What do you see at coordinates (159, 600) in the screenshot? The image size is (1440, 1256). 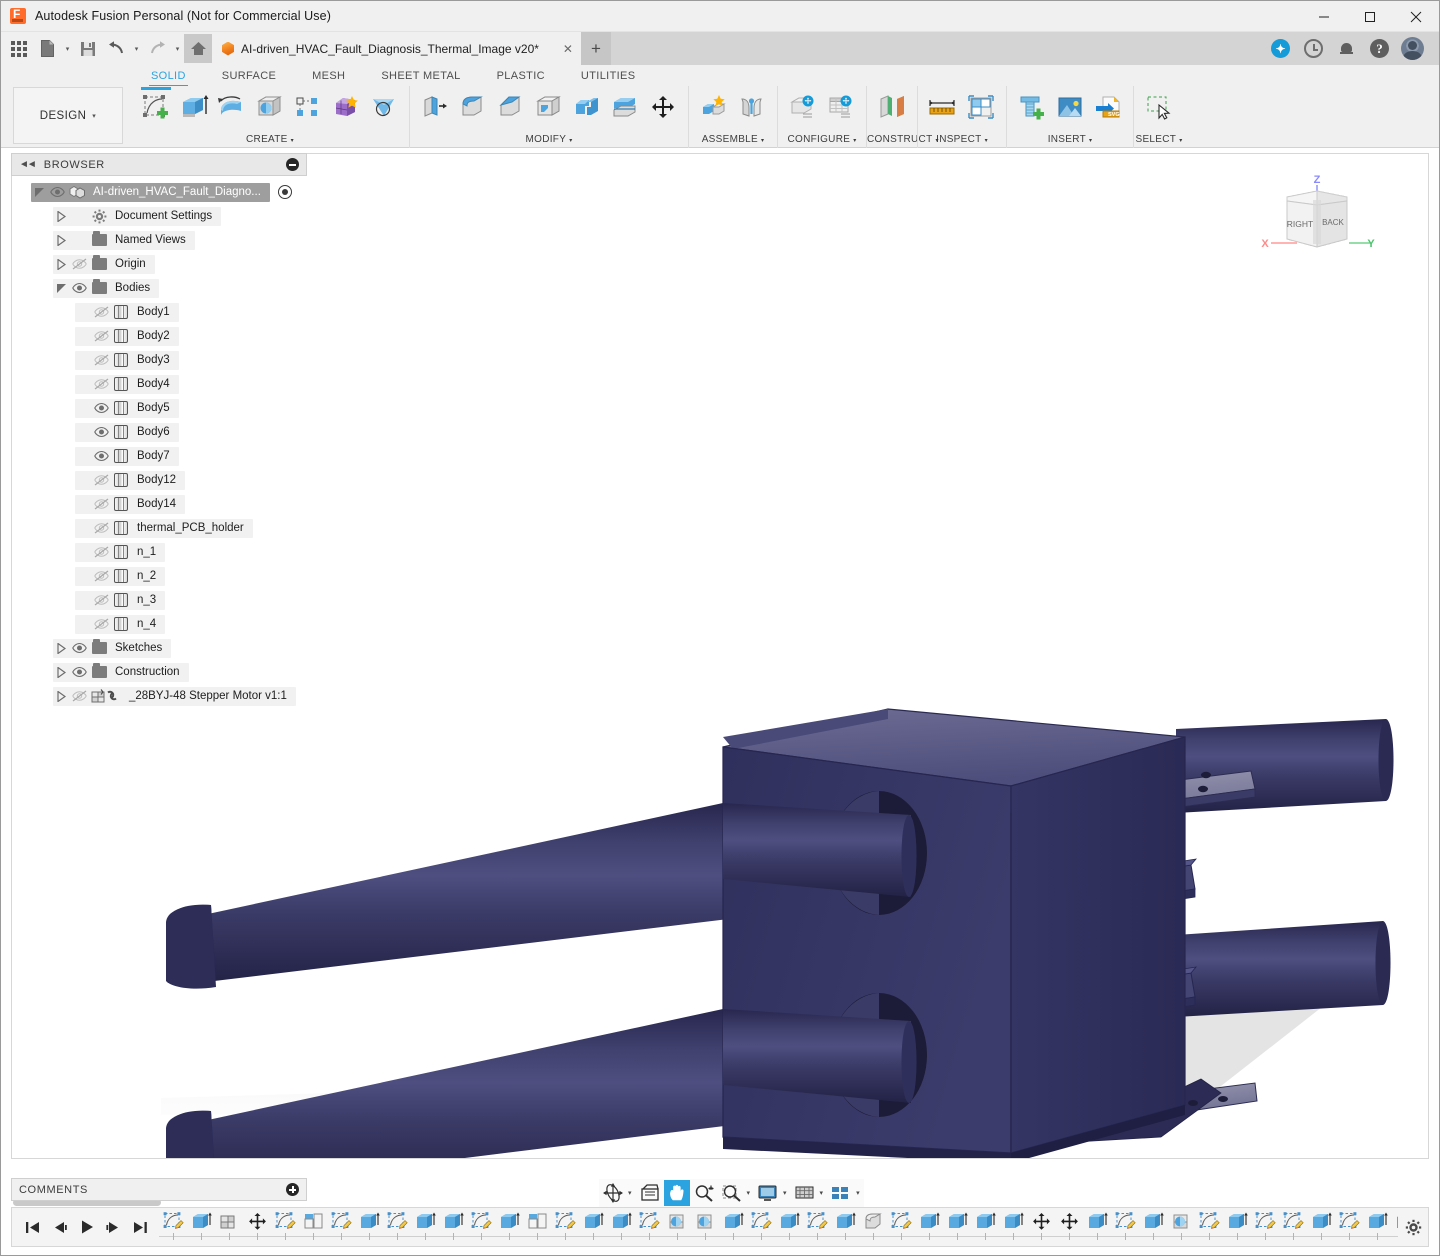 I see `browser-tree-row: n_3` at bounding box center [159, 600].